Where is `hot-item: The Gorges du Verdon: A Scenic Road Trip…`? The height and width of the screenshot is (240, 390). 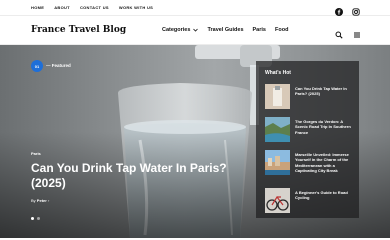
hot-item: The Gorges du Verdon: A Scenic Road Trip… is located at coordinates (310, 130).